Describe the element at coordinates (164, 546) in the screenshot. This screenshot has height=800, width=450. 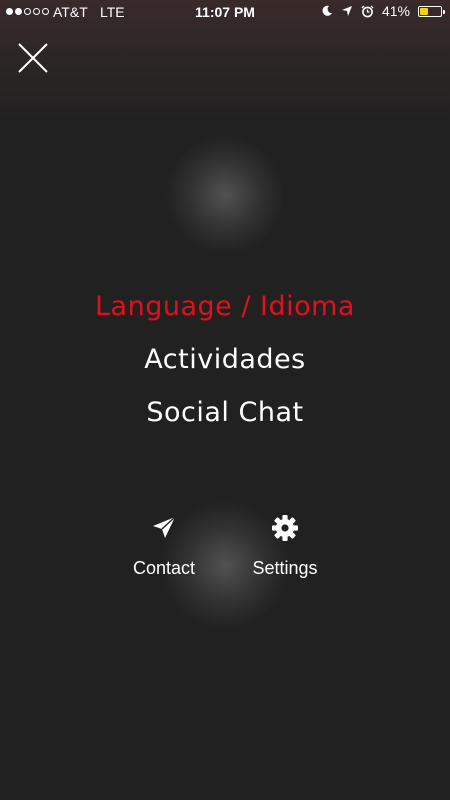
I see `contact-button: Contact` at that location.